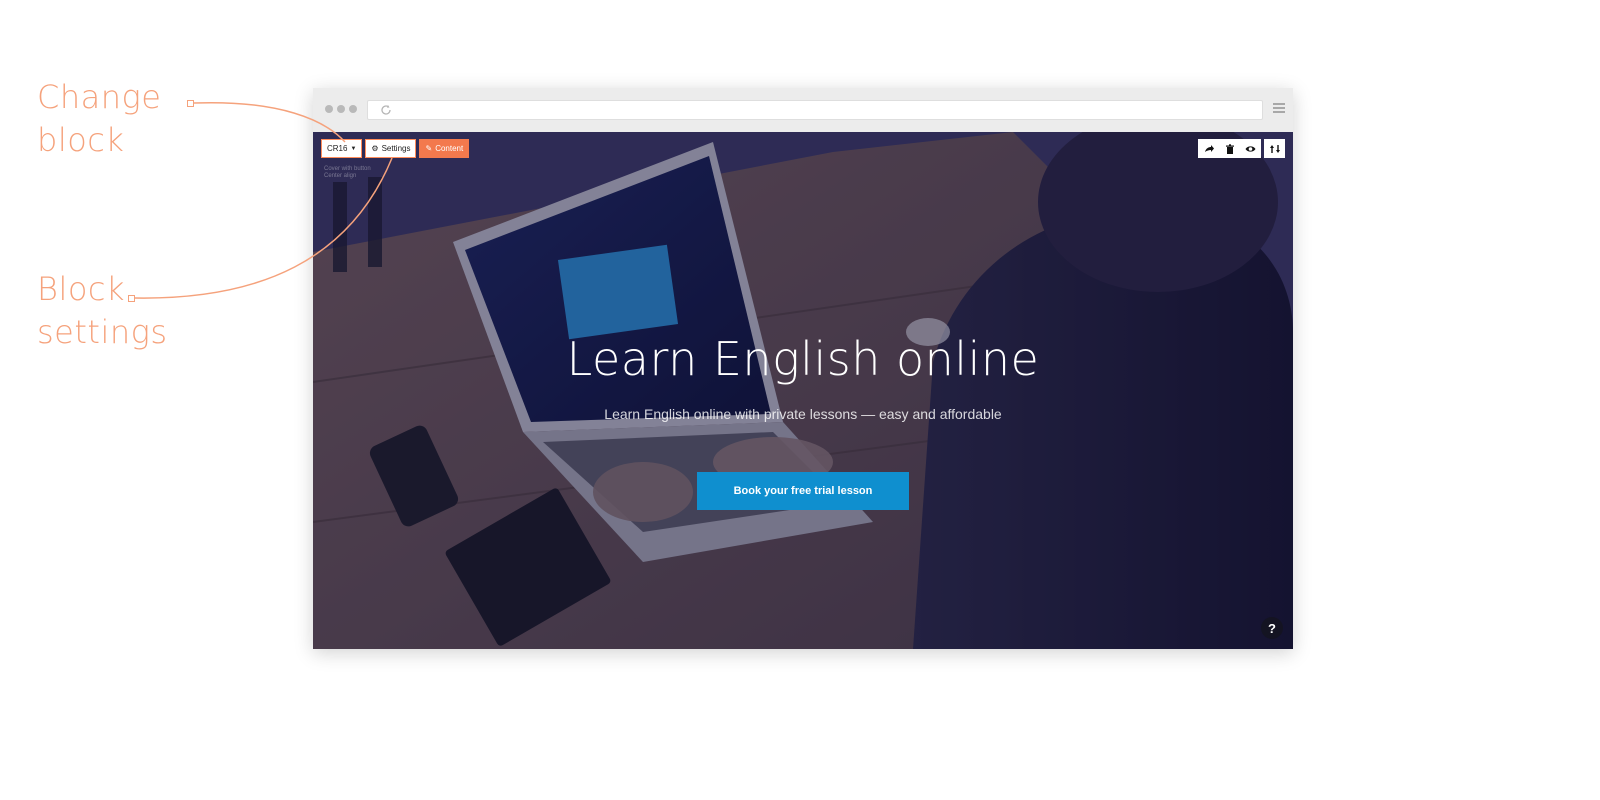  What do you see at coordinates (102, 332) in the screenshot?
I see `block-settings-callout-line2: settings` at bounding box center [102, 332].